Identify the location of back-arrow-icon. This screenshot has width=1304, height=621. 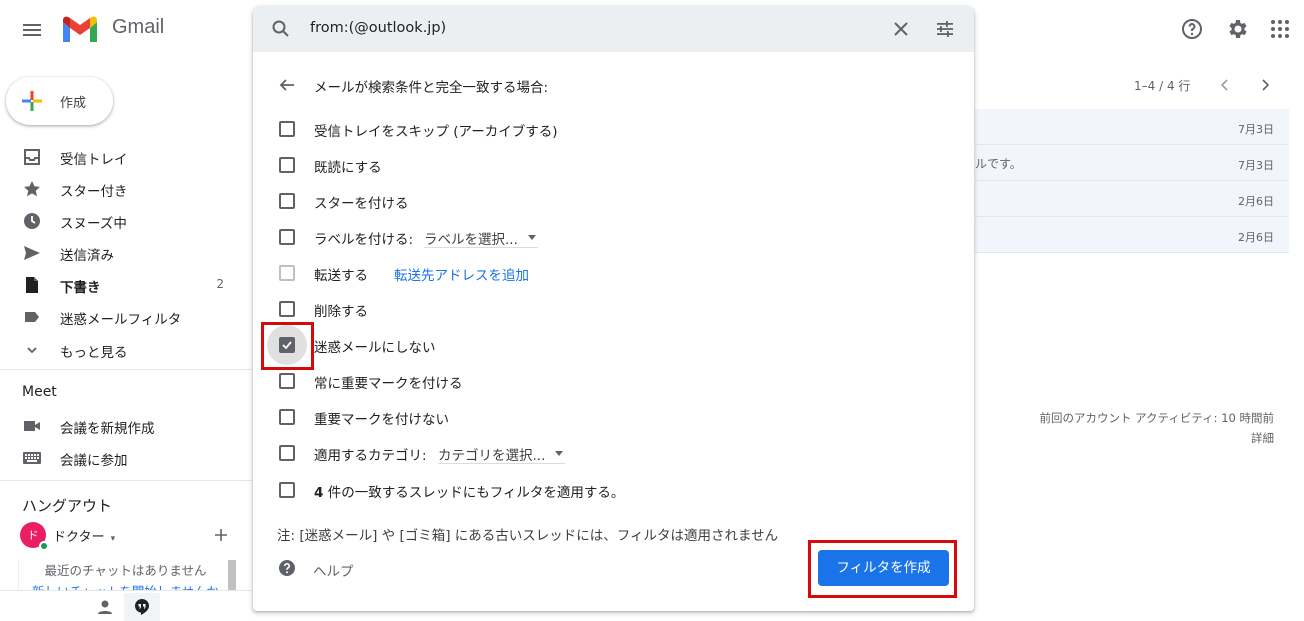
(287, 85).